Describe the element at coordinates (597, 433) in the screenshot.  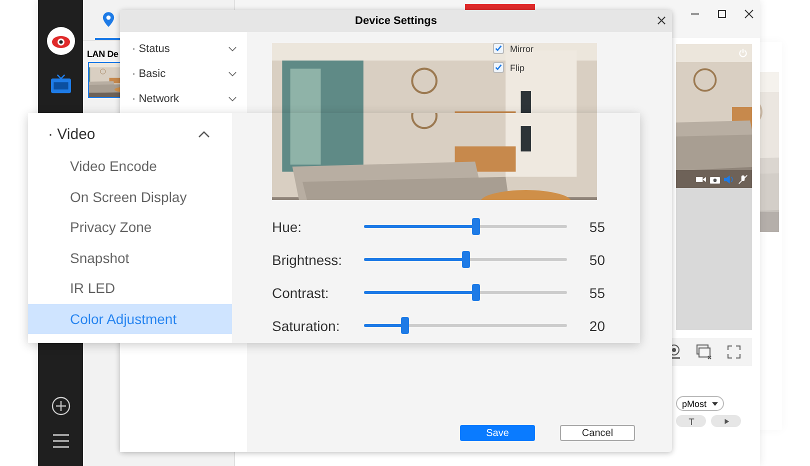
I see `cancel-button: Cancel` at that location.